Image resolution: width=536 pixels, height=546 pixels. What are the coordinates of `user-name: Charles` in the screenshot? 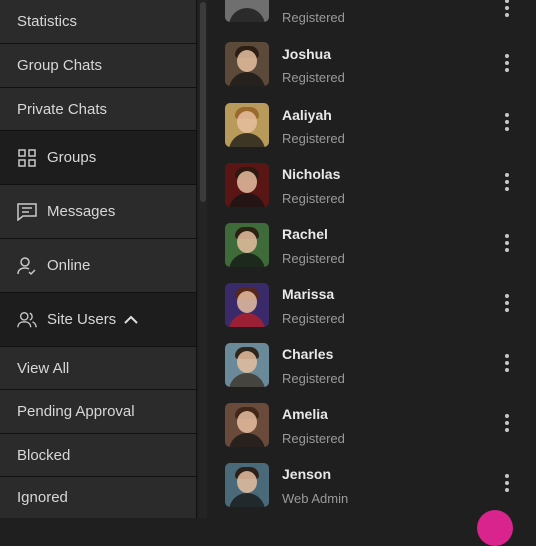 It's located at (307, 354).